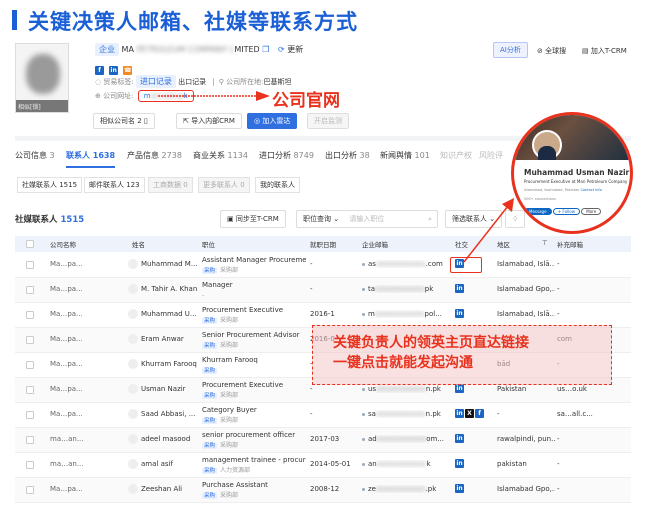  What do you see at coordinates (407, 489) in the screenshot?
I see `email-cell: zexxxxxxxxxxxx.pk` at bounding box center [407, 489].